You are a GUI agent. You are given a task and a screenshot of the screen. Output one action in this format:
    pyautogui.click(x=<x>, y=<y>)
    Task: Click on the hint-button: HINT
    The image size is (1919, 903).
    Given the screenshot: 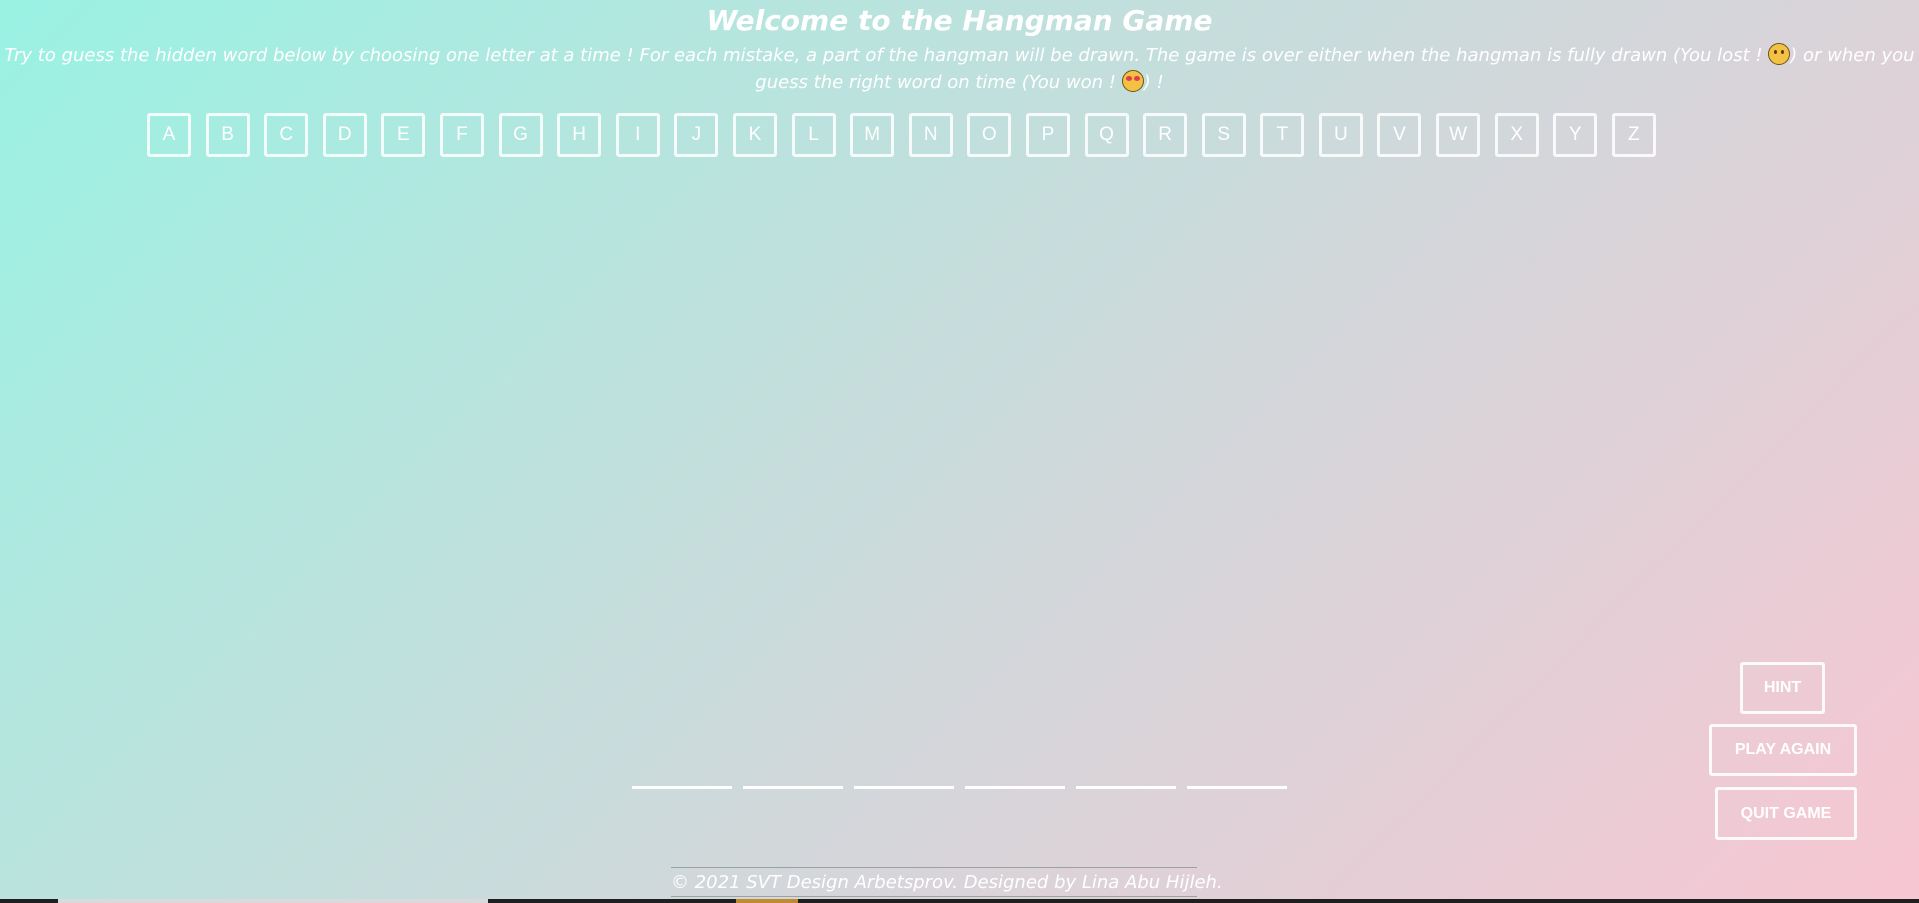 What is the action you would take?
    pyautogui.click(x=1782, y=688)
    